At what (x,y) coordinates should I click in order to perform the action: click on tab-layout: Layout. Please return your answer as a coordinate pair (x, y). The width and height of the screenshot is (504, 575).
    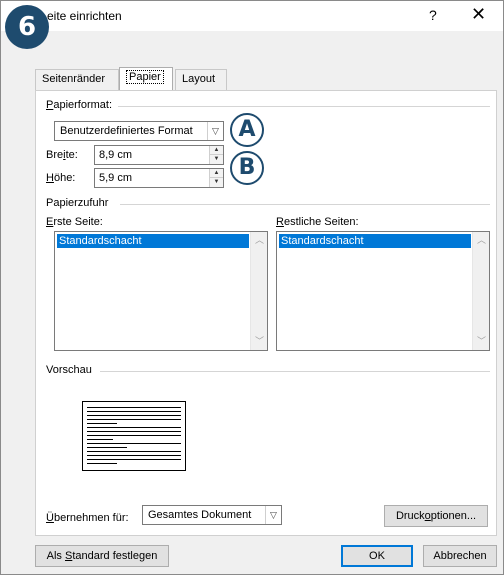
    Looking at the image, I should click on (201, 80).